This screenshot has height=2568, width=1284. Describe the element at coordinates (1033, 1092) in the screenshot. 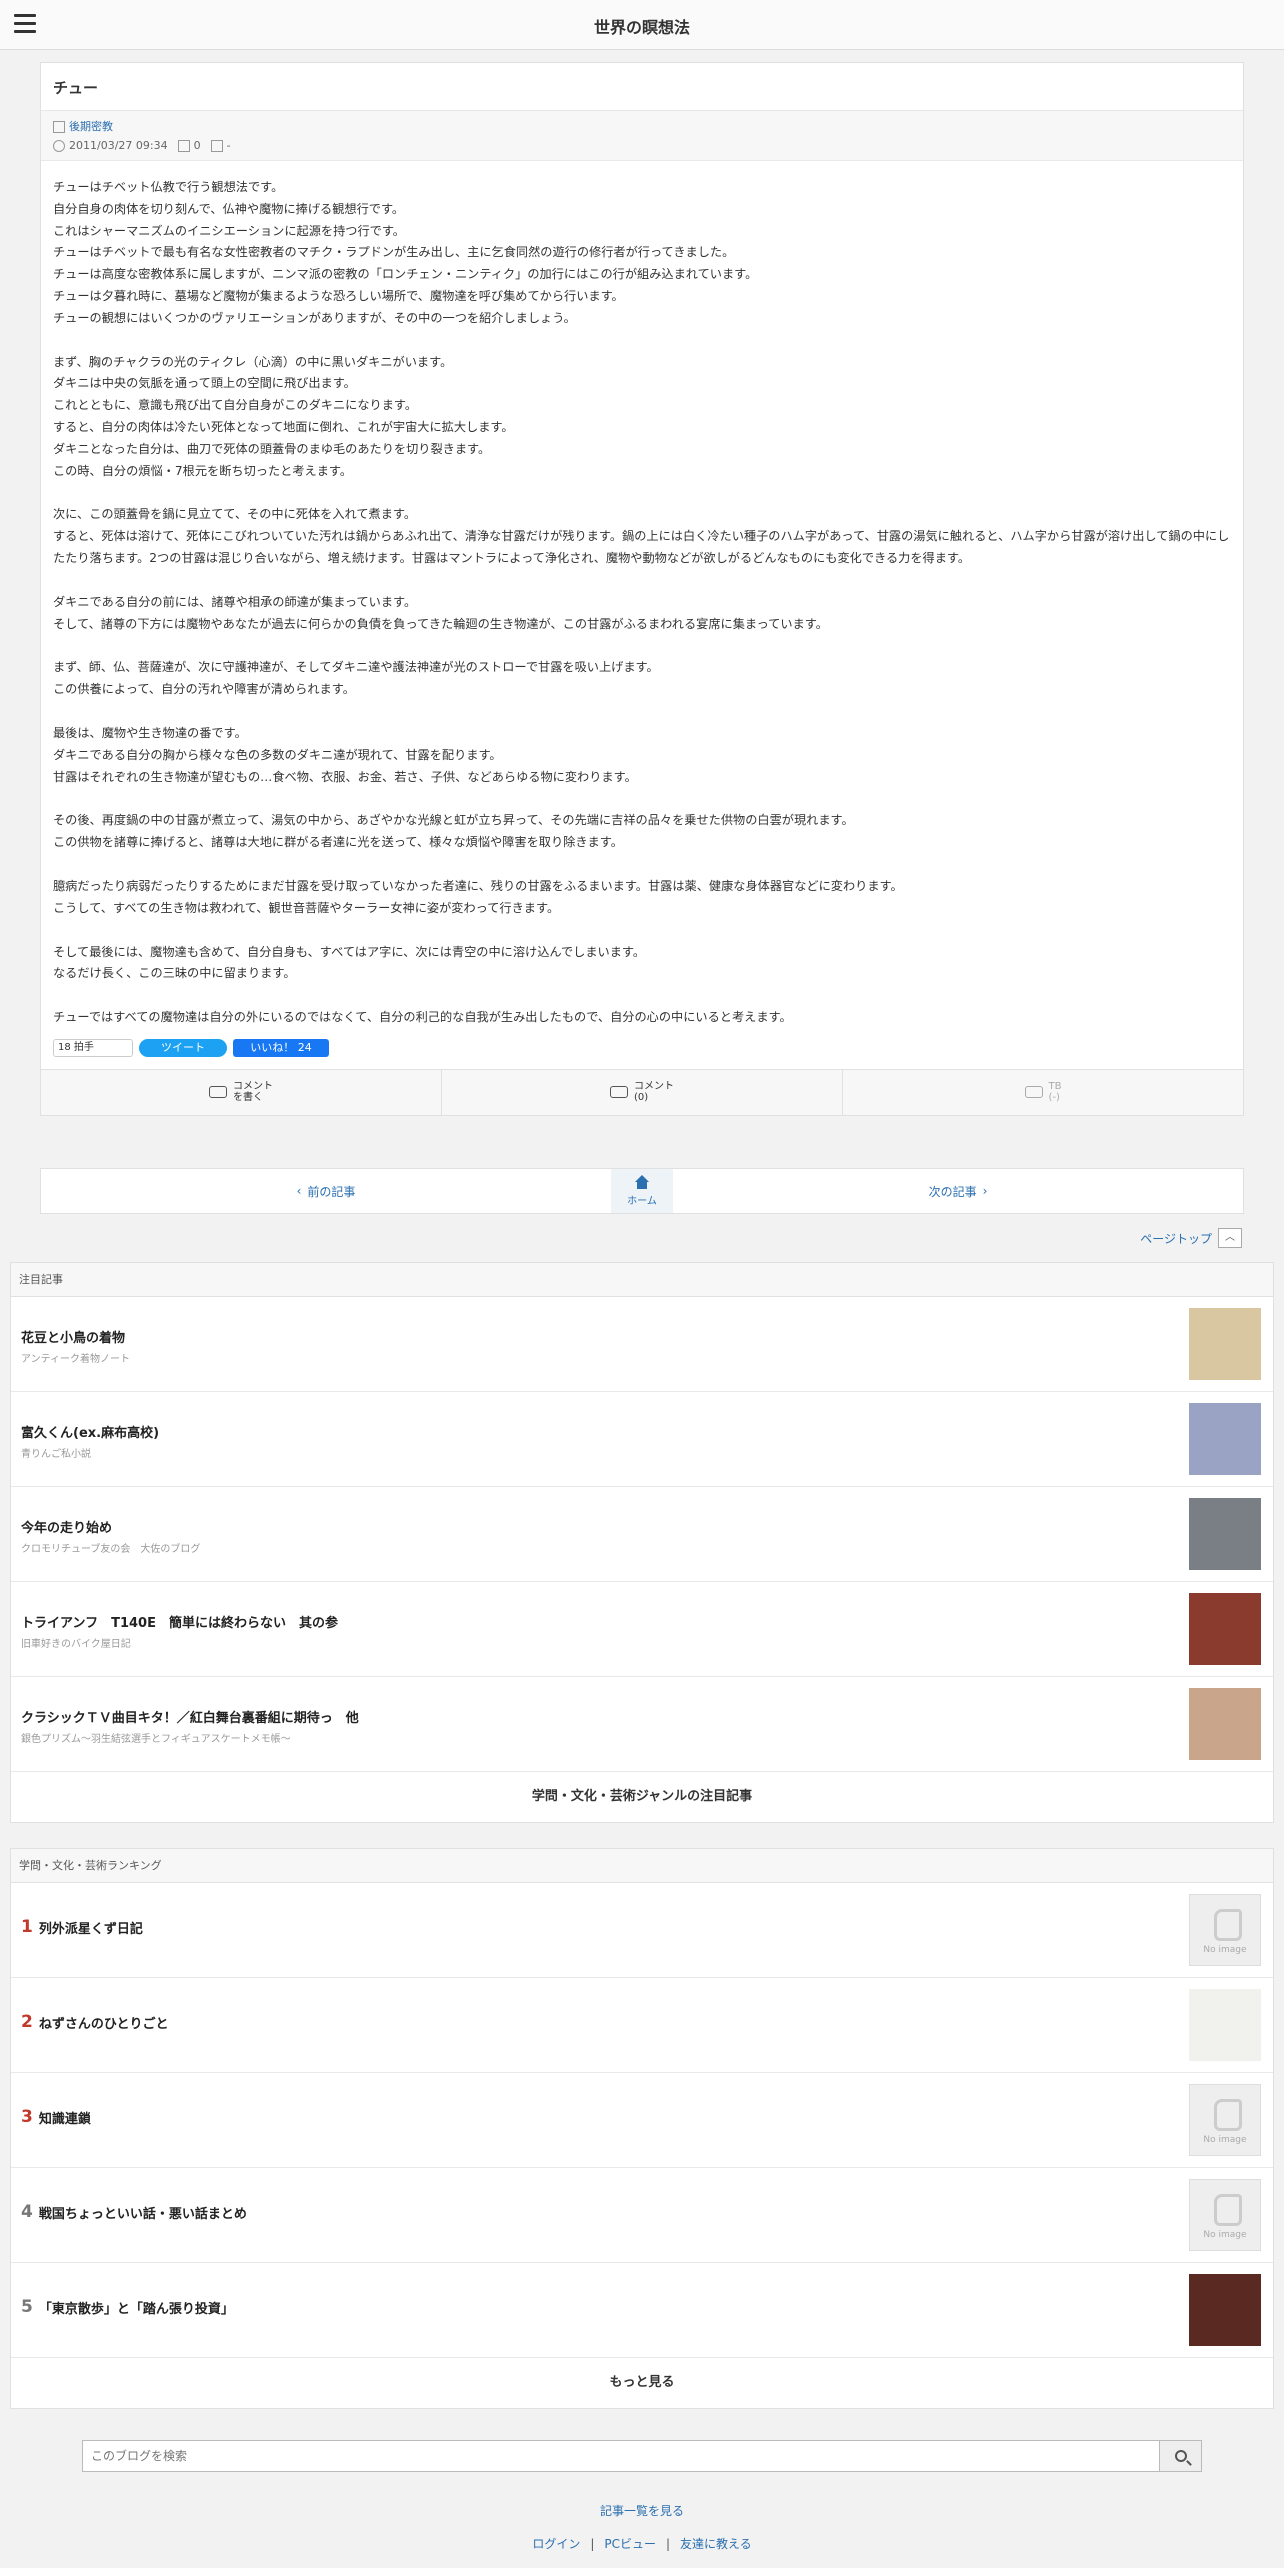

I see `trackback-icon` at that location.